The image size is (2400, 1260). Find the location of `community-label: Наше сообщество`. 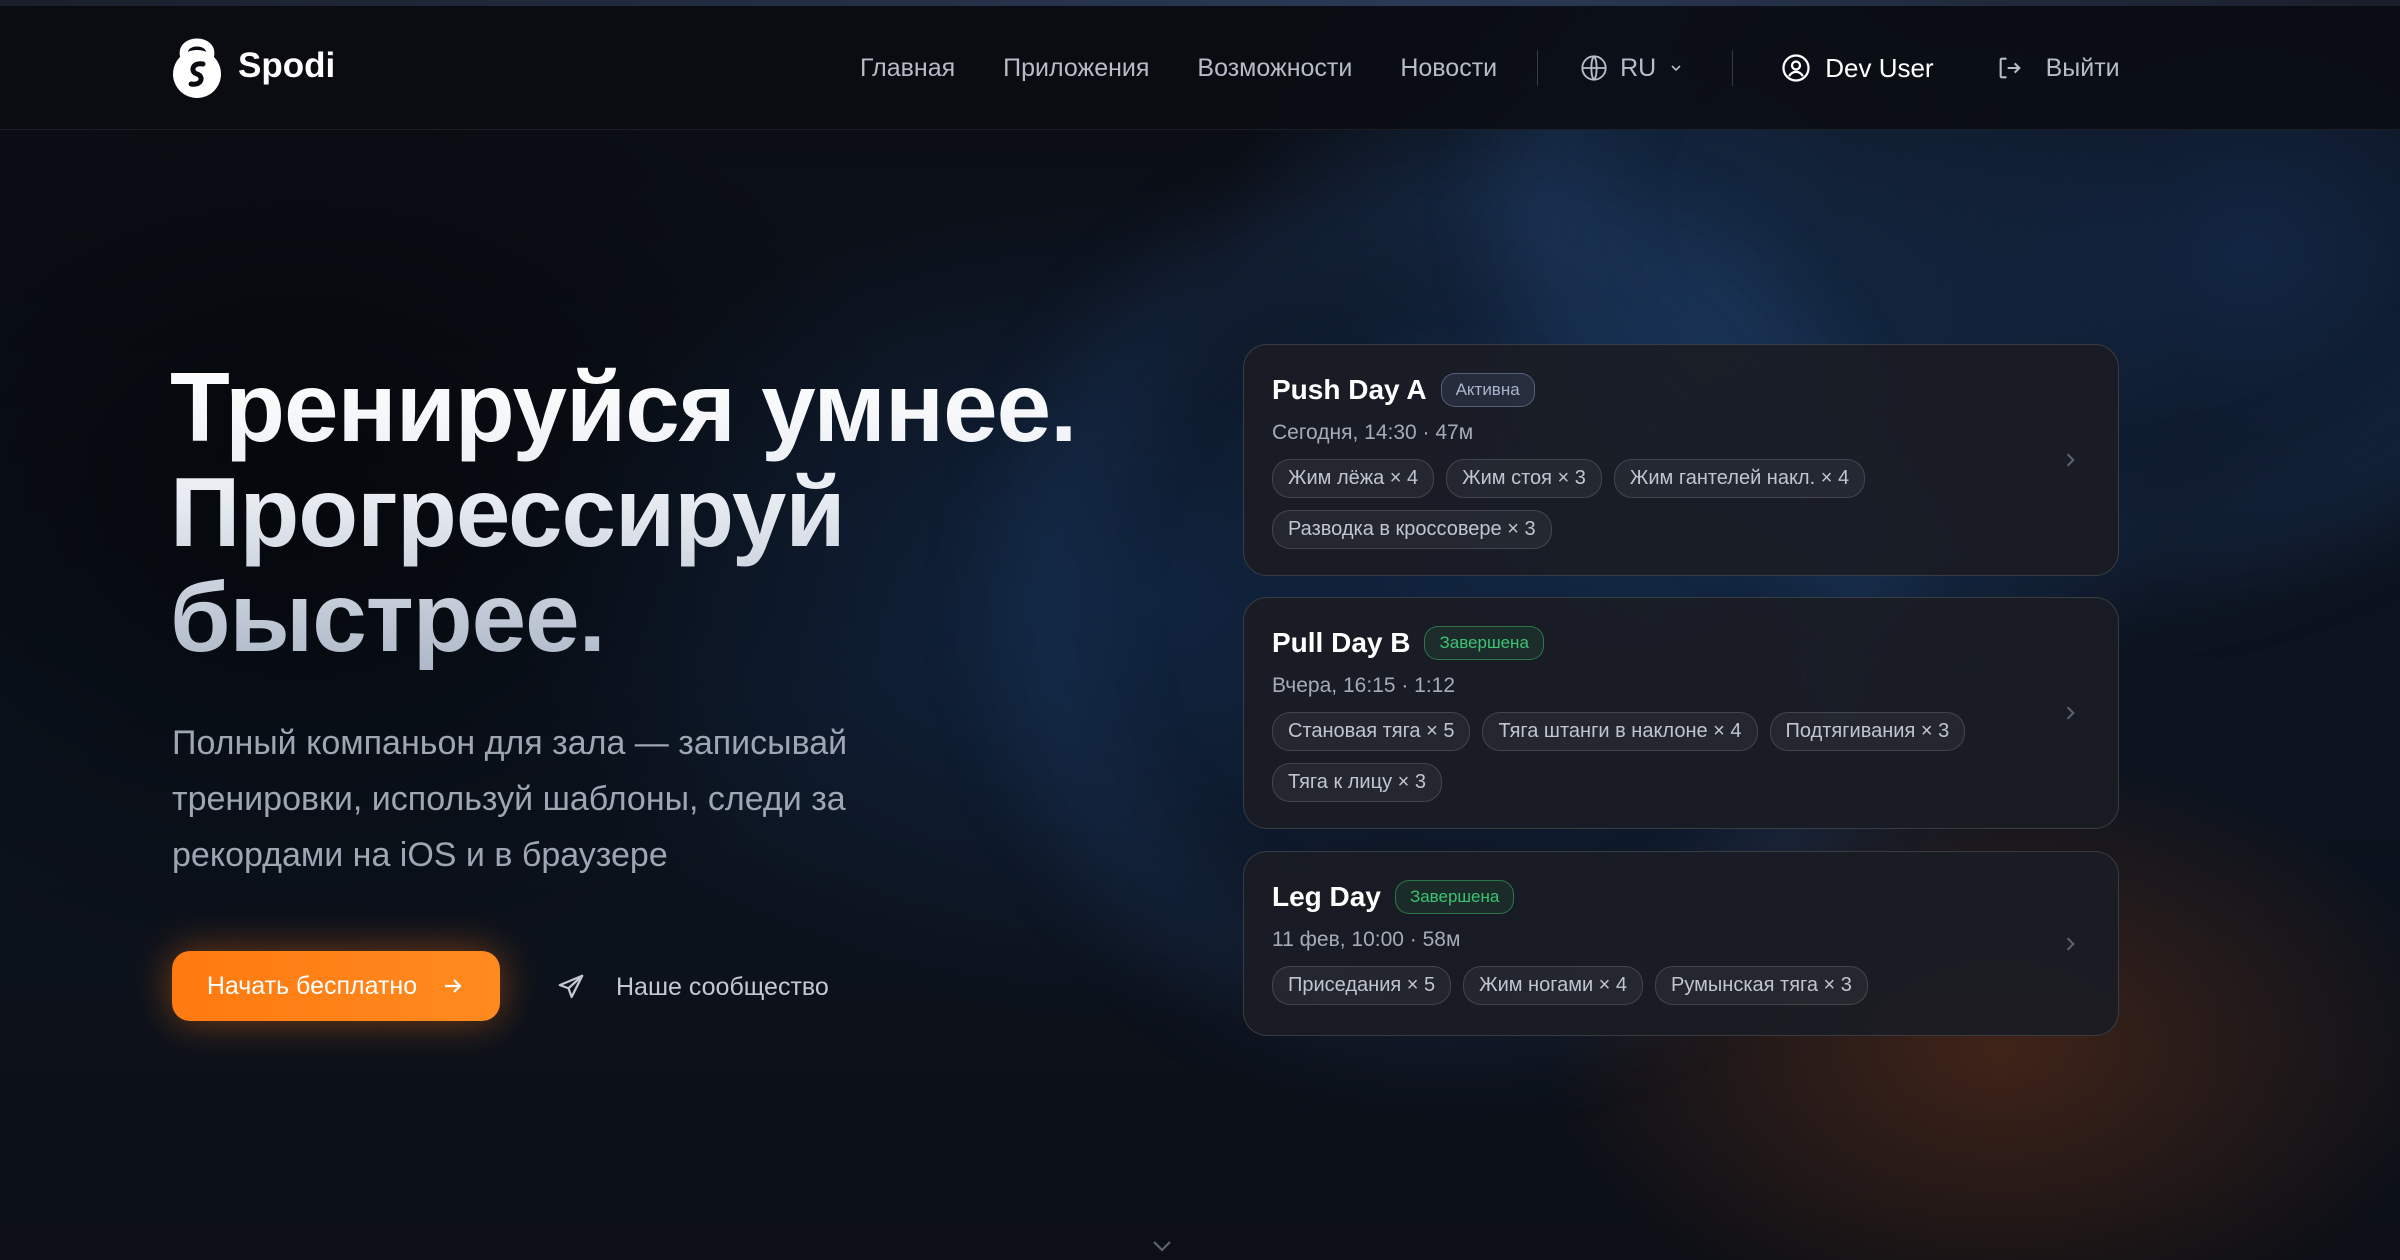

community-label: Наше сообщество is located at coordinates (722, 986).